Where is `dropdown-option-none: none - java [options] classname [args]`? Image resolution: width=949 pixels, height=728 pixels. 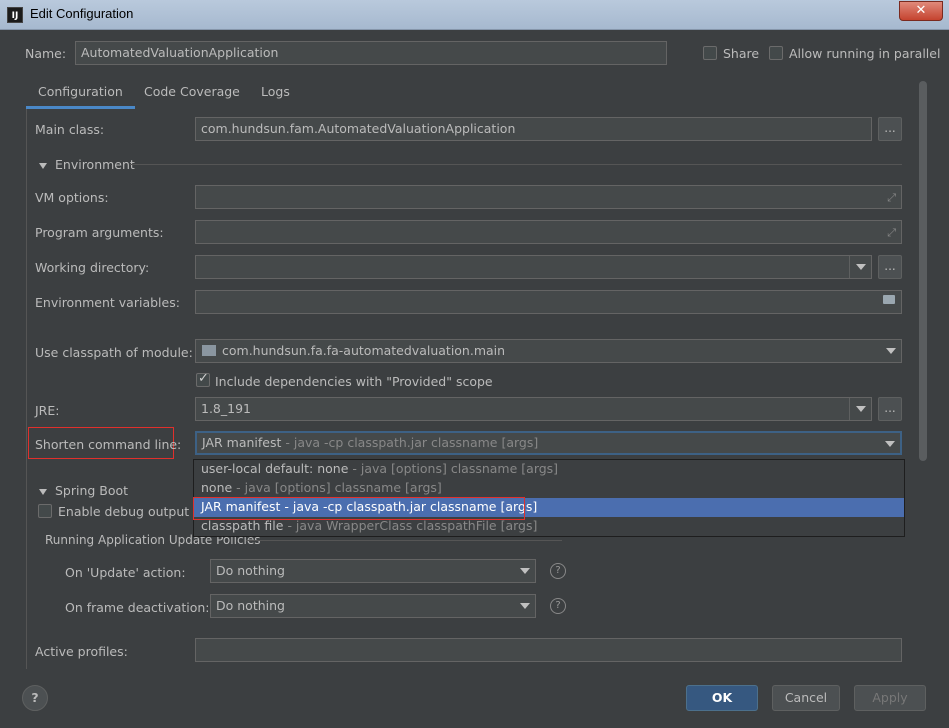 dropdown-option-none: none - java [options] classname [args] is located at coordinates (549, 488).